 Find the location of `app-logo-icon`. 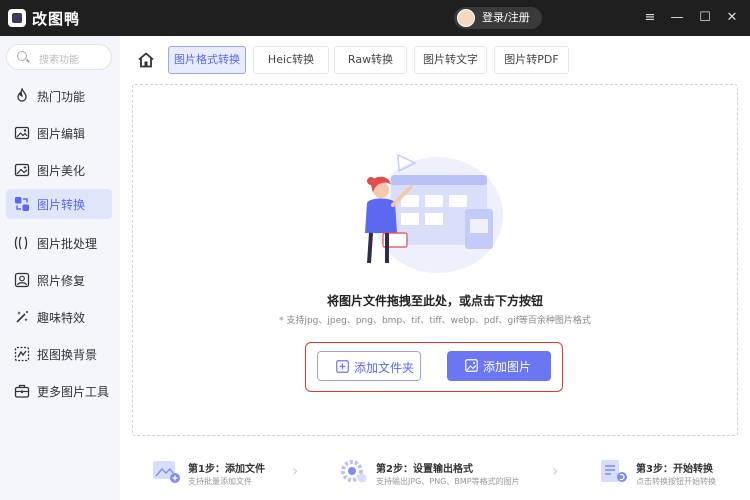

app-logo-icon is located at coordinates (17, 18).